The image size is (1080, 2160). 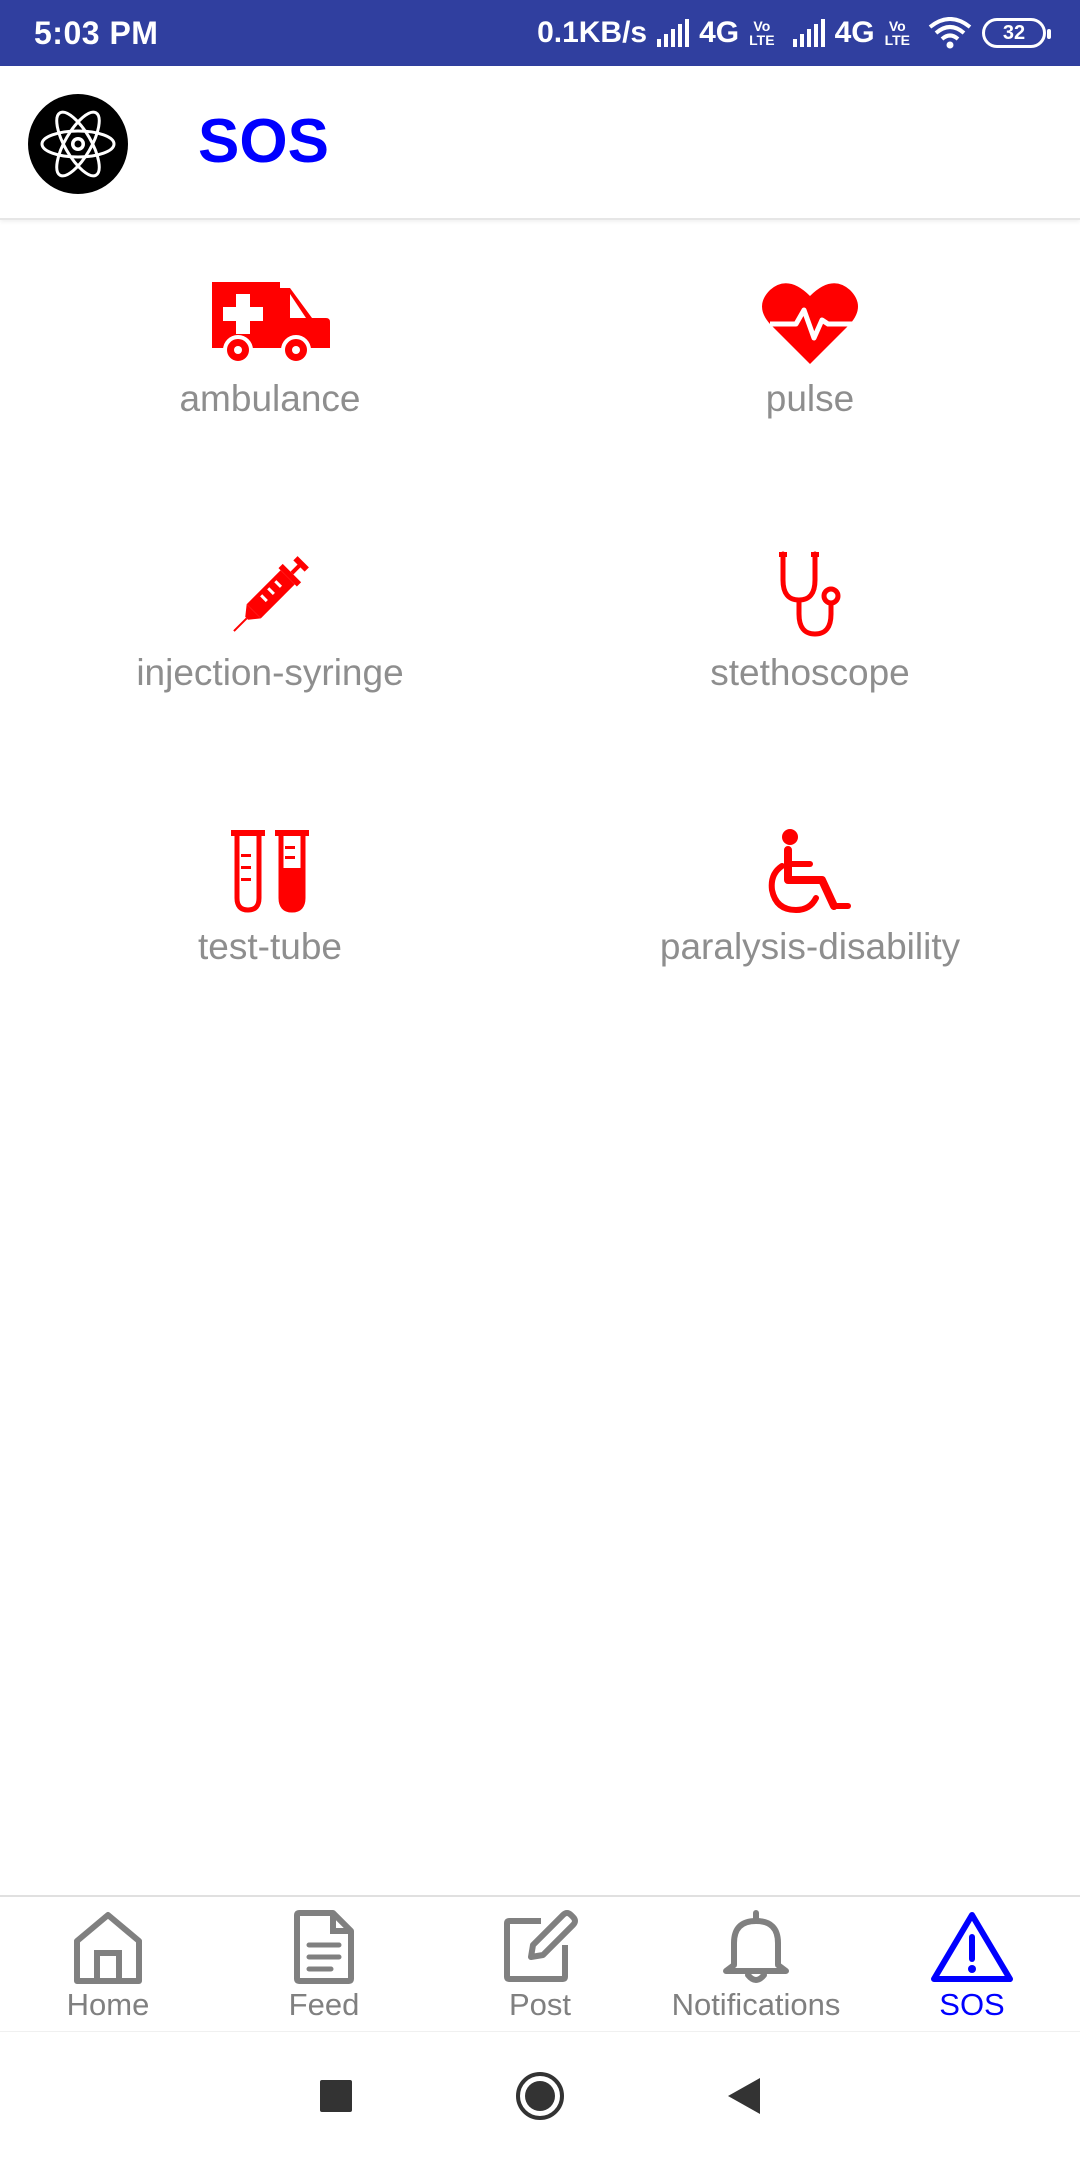 I want to click on nav-label: Notifications, so click(x=756, y=2004).